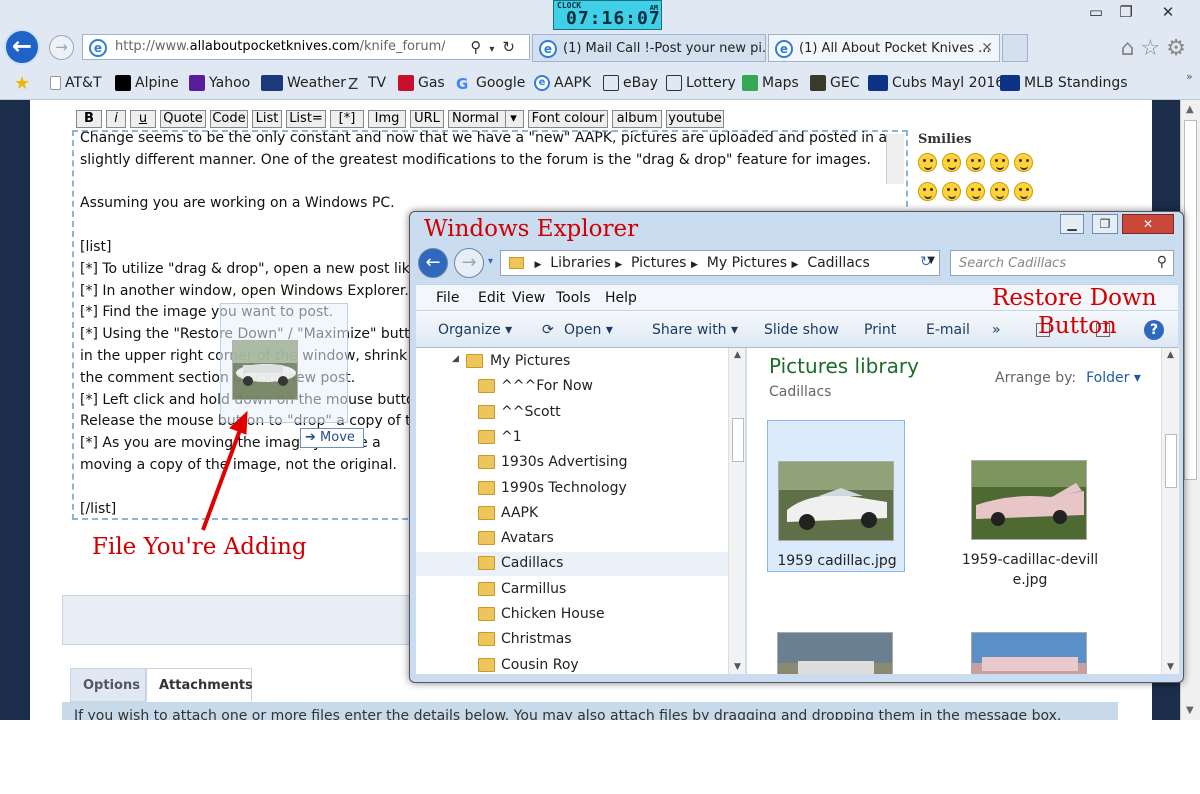 The height and width of the screenshot is (794, 1200). What do you see at coordinates (564, 487) in the screenshot?
I see `folder-label: 1990s Technology` at bounding box center [564, 487].